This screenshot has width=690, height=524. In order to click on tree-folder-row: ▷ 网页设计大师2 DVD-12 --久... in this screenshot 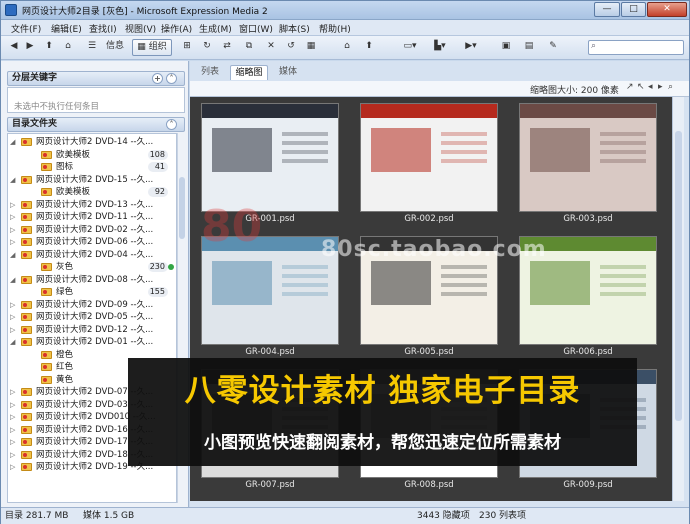, I will do `click(92, 330)`.